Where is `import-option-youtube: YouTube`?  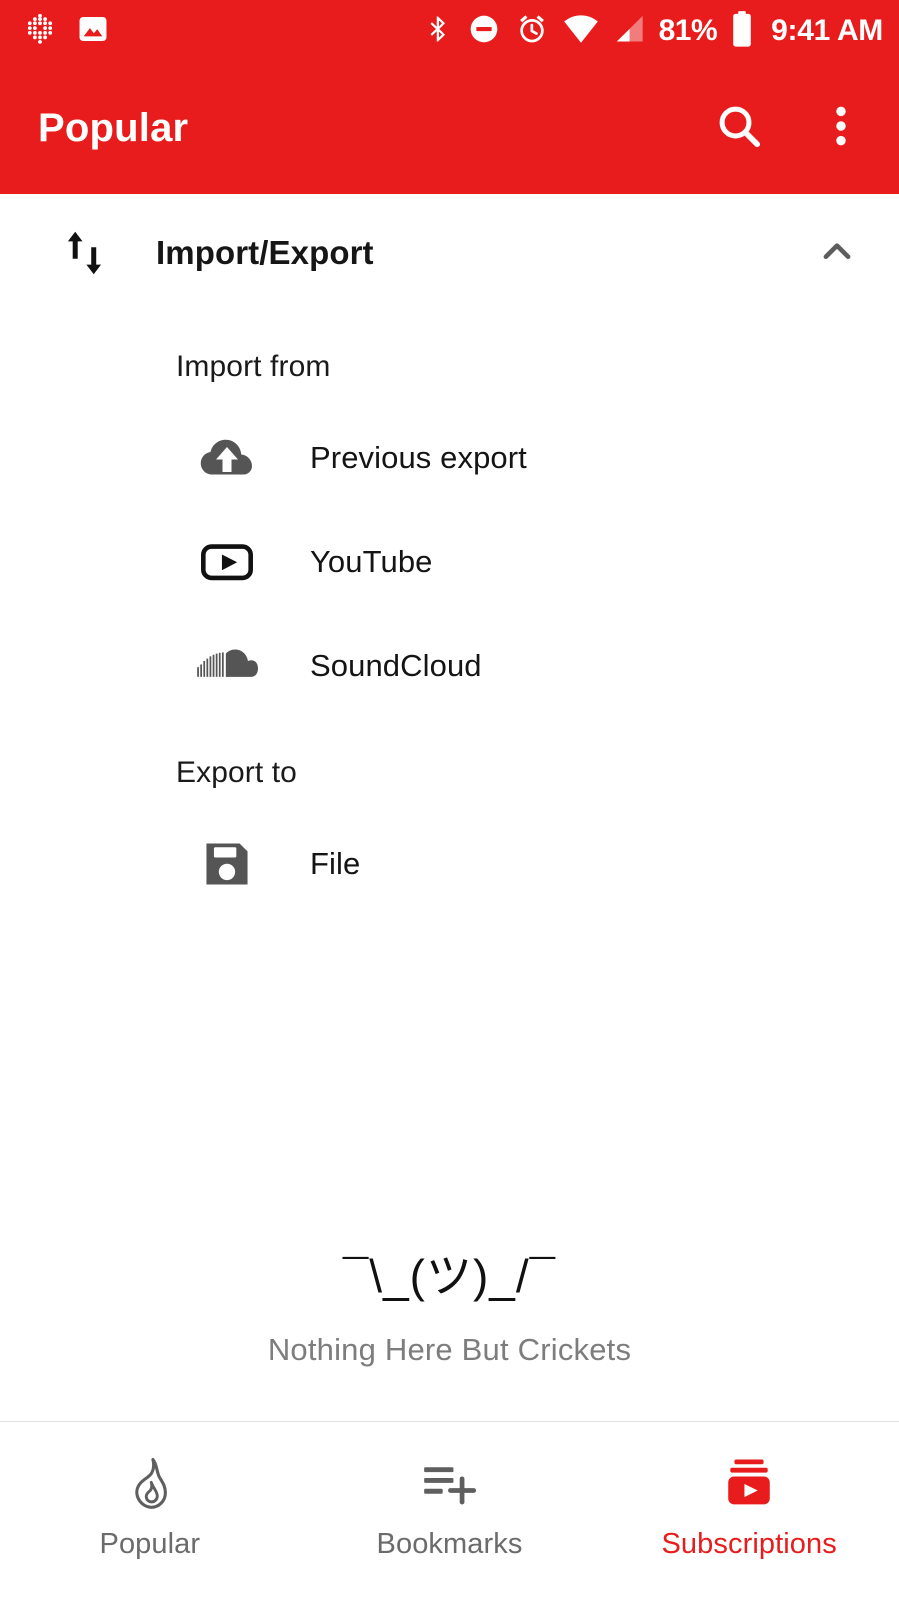 import-option-youtube: YouTube is located at coordinates (449, 562).